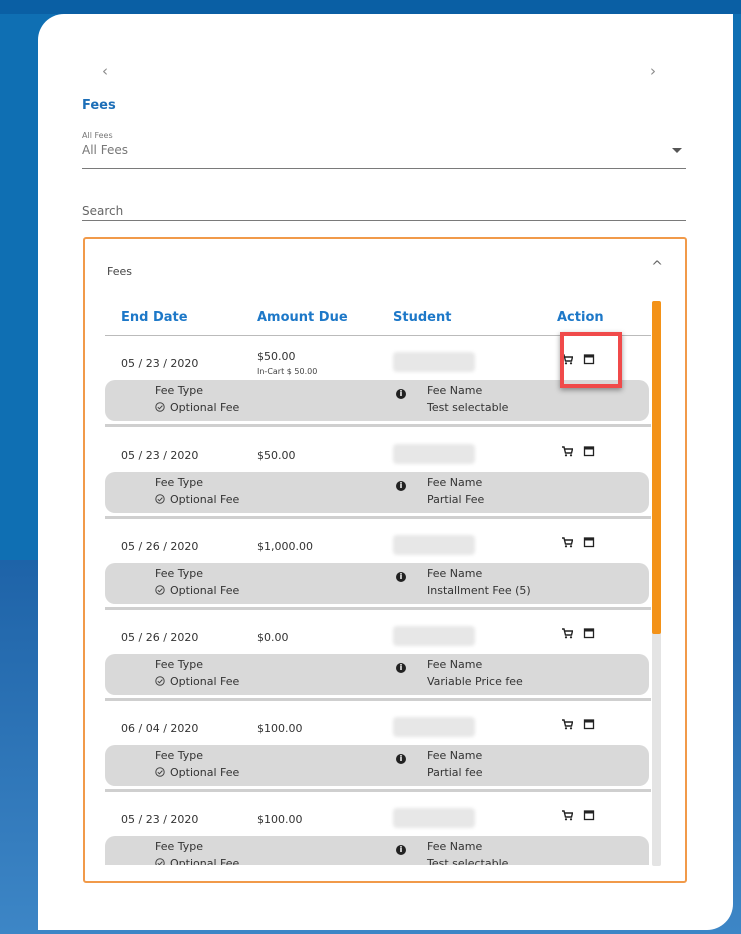  I want to click on amount-due-cell: $1,000.00, so click(285, 546).